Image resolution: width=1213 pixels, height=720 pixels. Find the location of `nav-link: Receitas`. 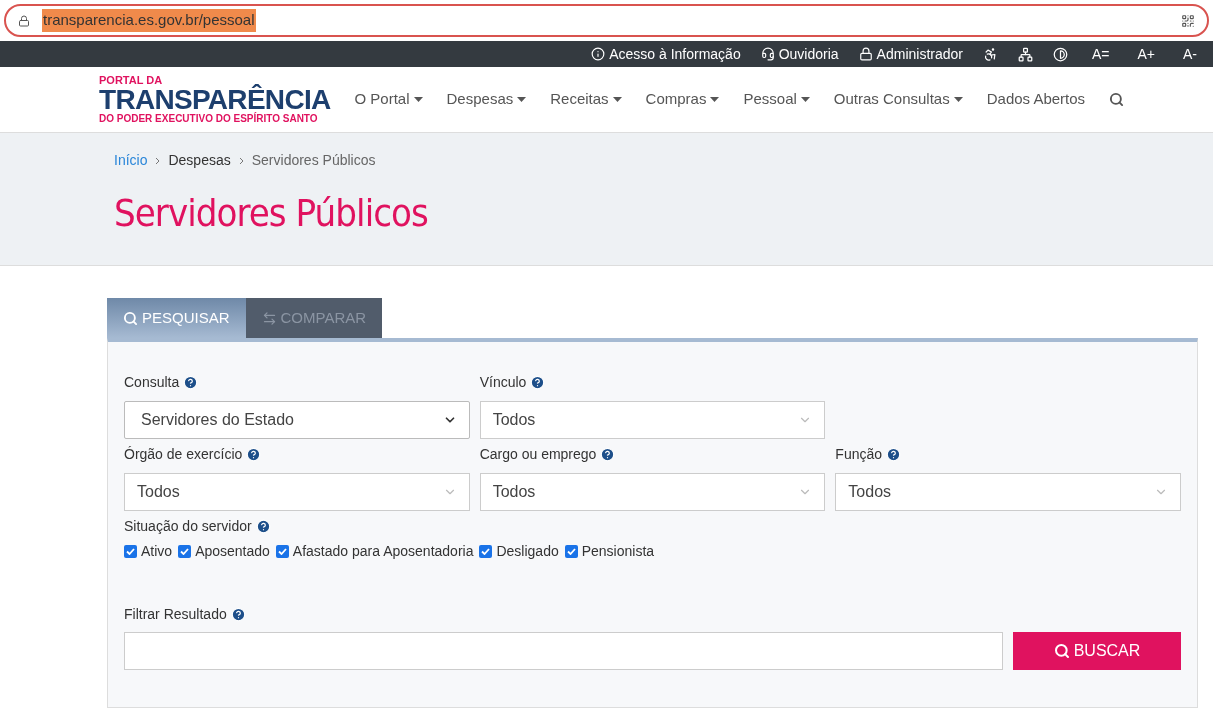

nav-link: Receitas is located at coordinates (586, 99).